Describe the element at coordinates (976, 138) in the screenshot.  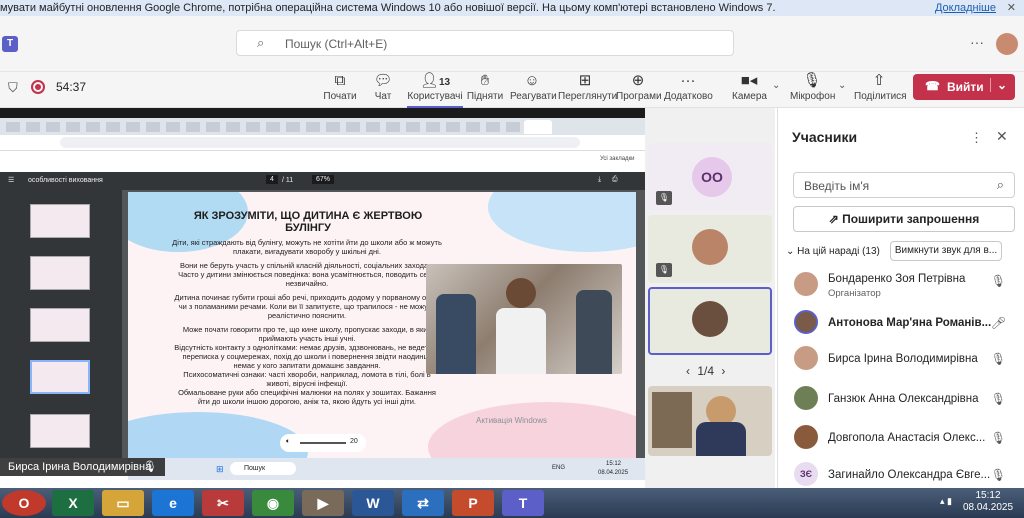
I see `more-options-icon: ⋮` at that location.